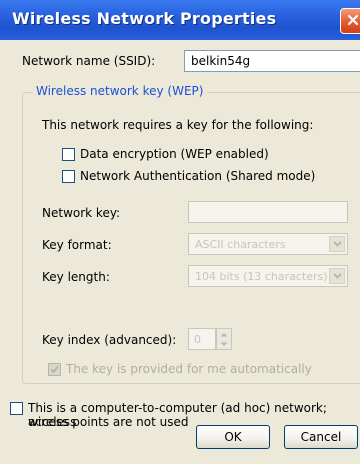 Image resolution: width=360 pixels, height=464 pixels. I want to click on key-format-label: Key format:, so click(77, 245).